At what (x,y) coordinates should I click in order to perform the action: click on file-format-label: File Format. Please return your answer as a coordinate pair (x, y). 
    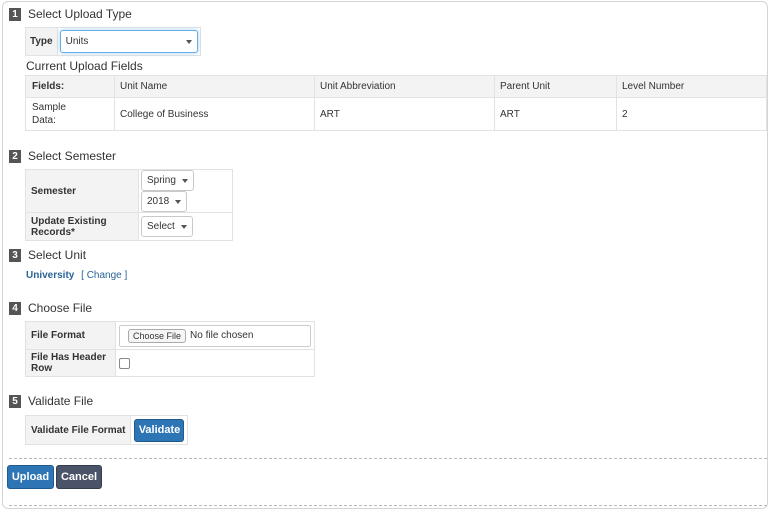
    Looking at the image, I should click on (70, 335).